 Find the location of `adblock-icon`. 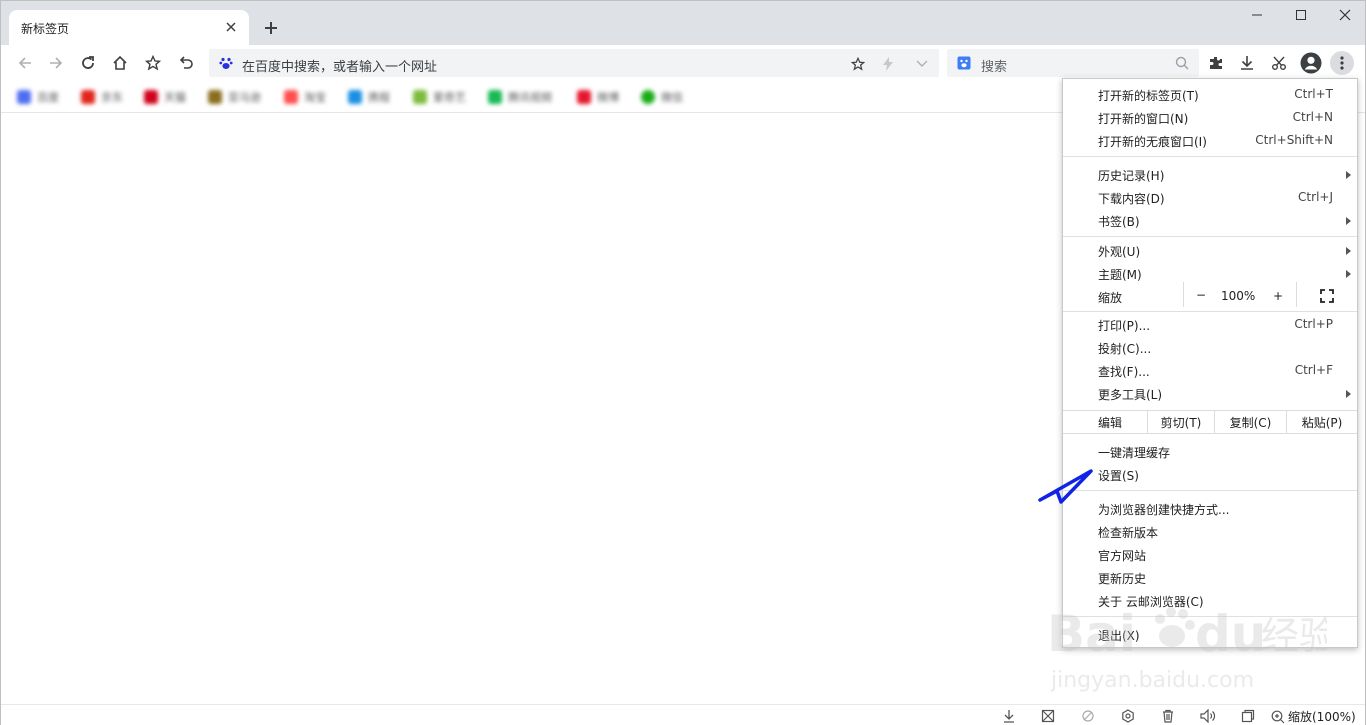

adblock-icon is located at coordinates (1048, 716).